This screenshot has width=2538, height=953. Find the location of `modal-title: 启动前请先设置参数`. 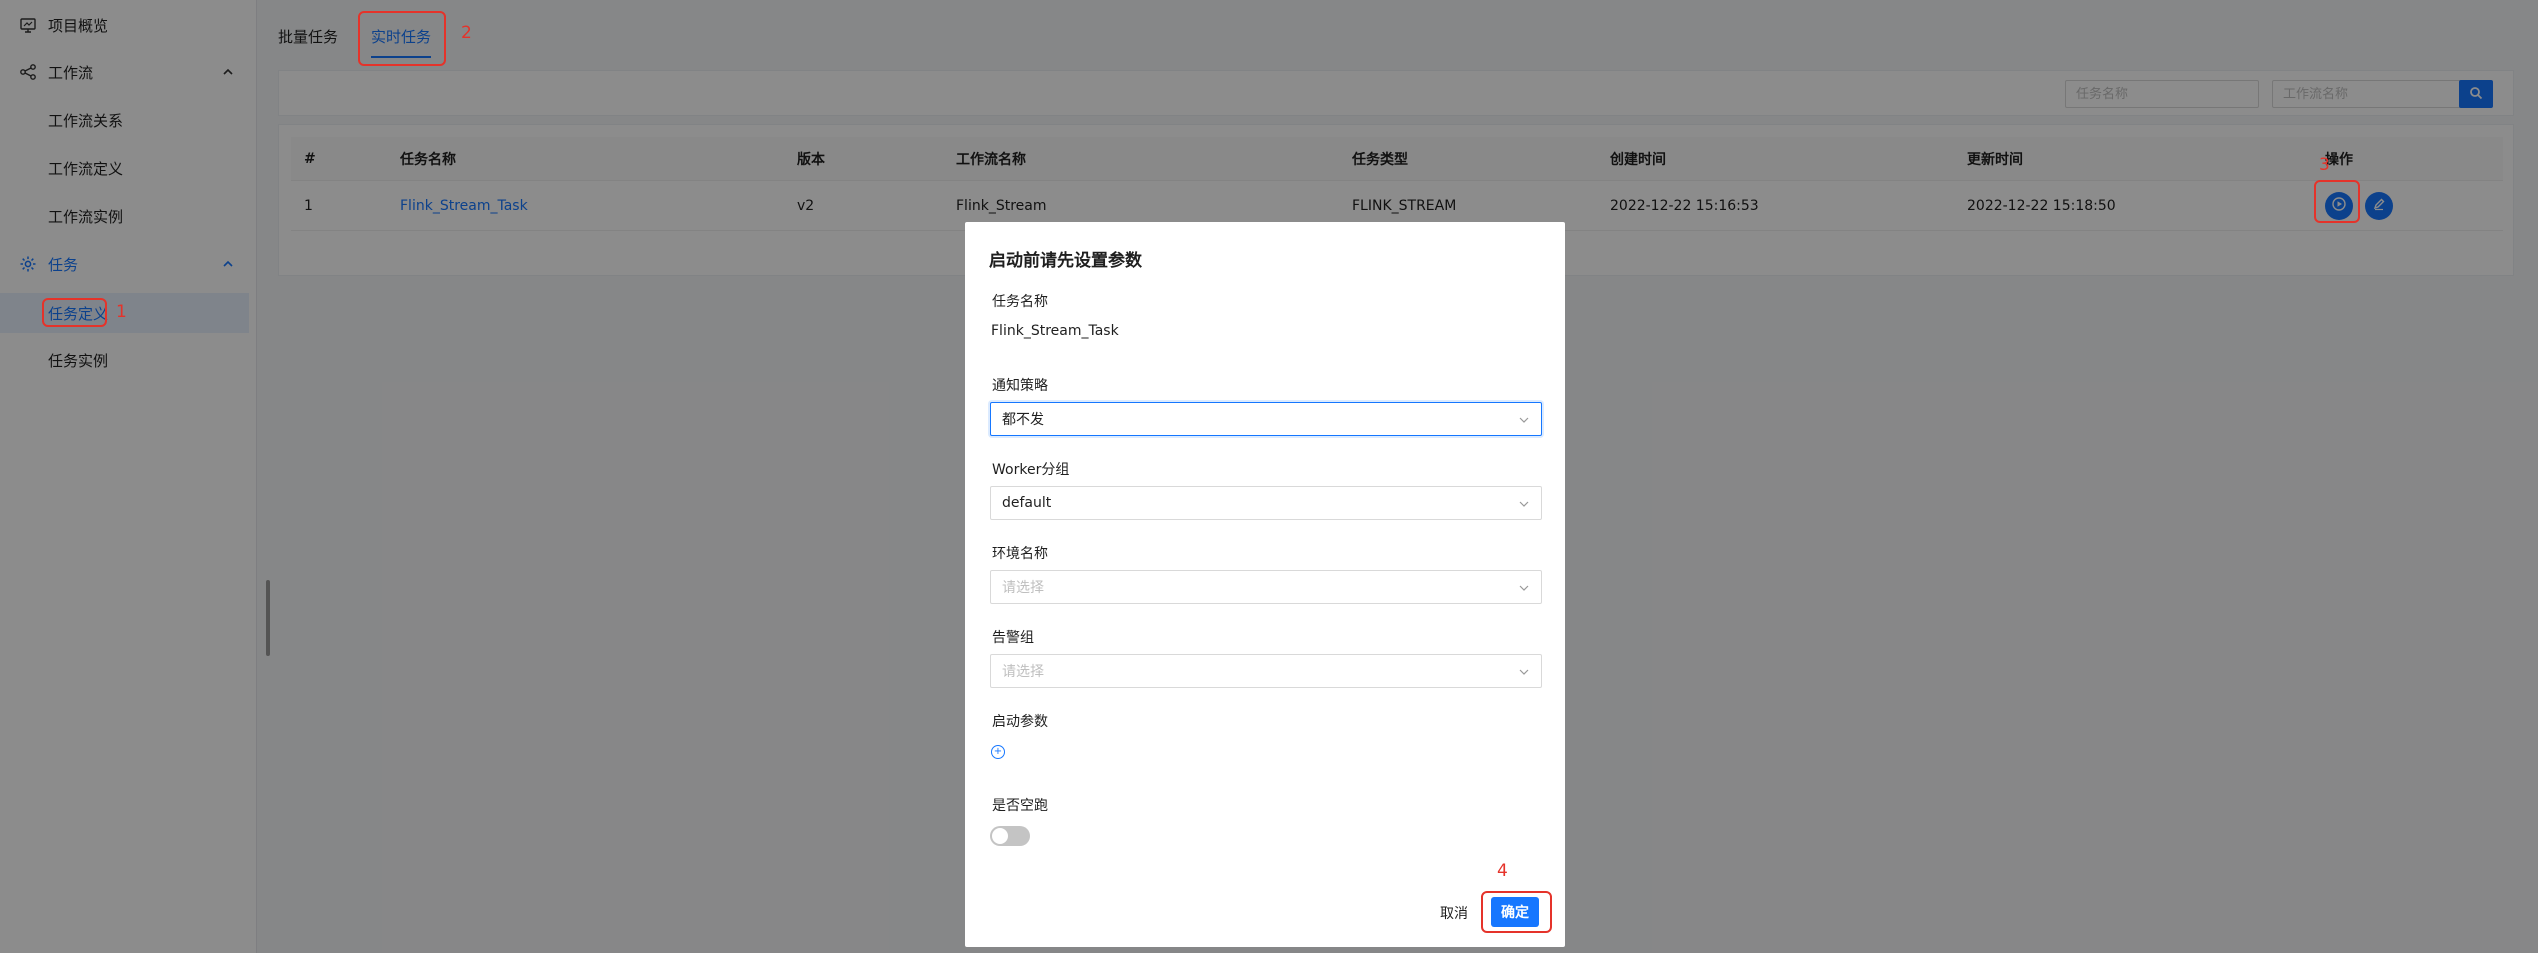

modal-title: 启动前请先设置参数 is located at coordinates (1065, 261).